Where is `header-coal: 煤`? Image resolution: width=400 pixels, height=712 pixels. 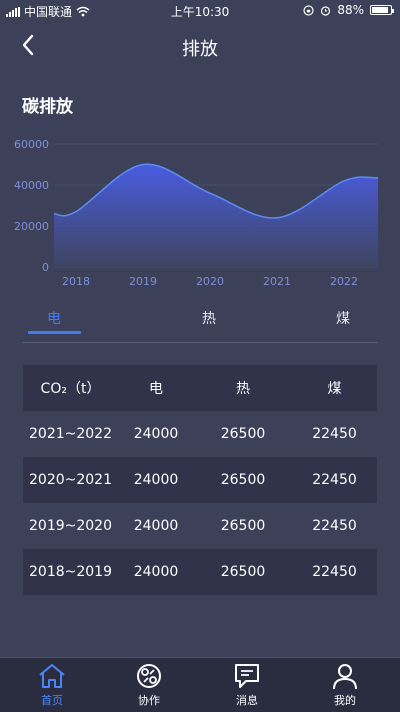 header-coal: 煤 is located at coordinates (334, 389).